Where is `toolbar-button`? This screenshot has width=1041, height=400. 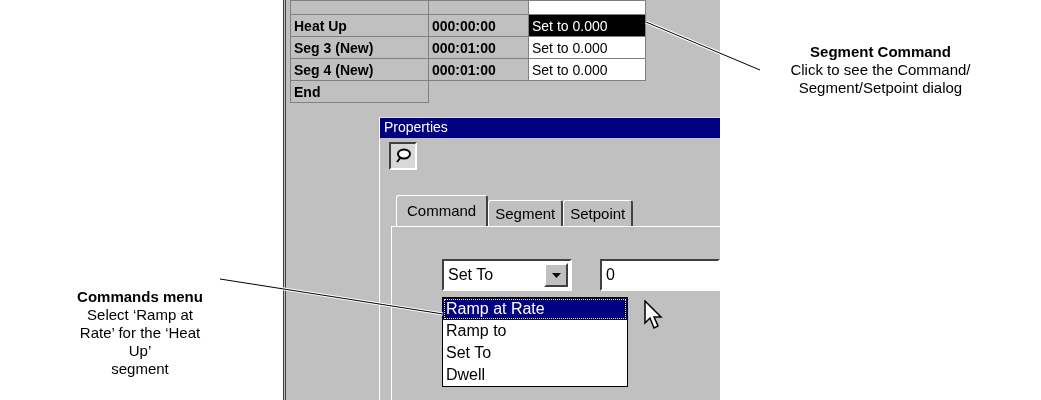 toolbar-button is located at coordinates (403, 156).